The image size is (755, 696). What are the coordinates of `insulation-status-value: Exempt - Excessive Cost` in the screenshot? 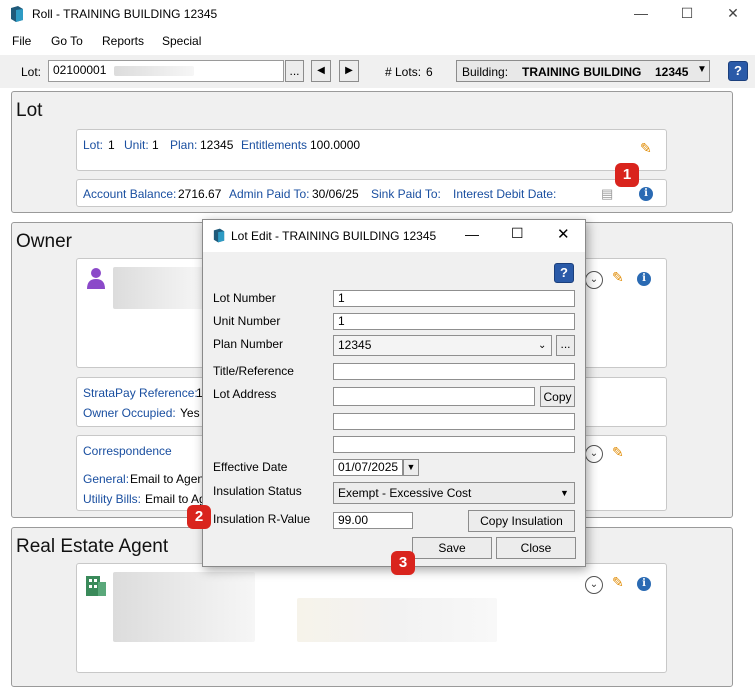 It's located at (405, 493).